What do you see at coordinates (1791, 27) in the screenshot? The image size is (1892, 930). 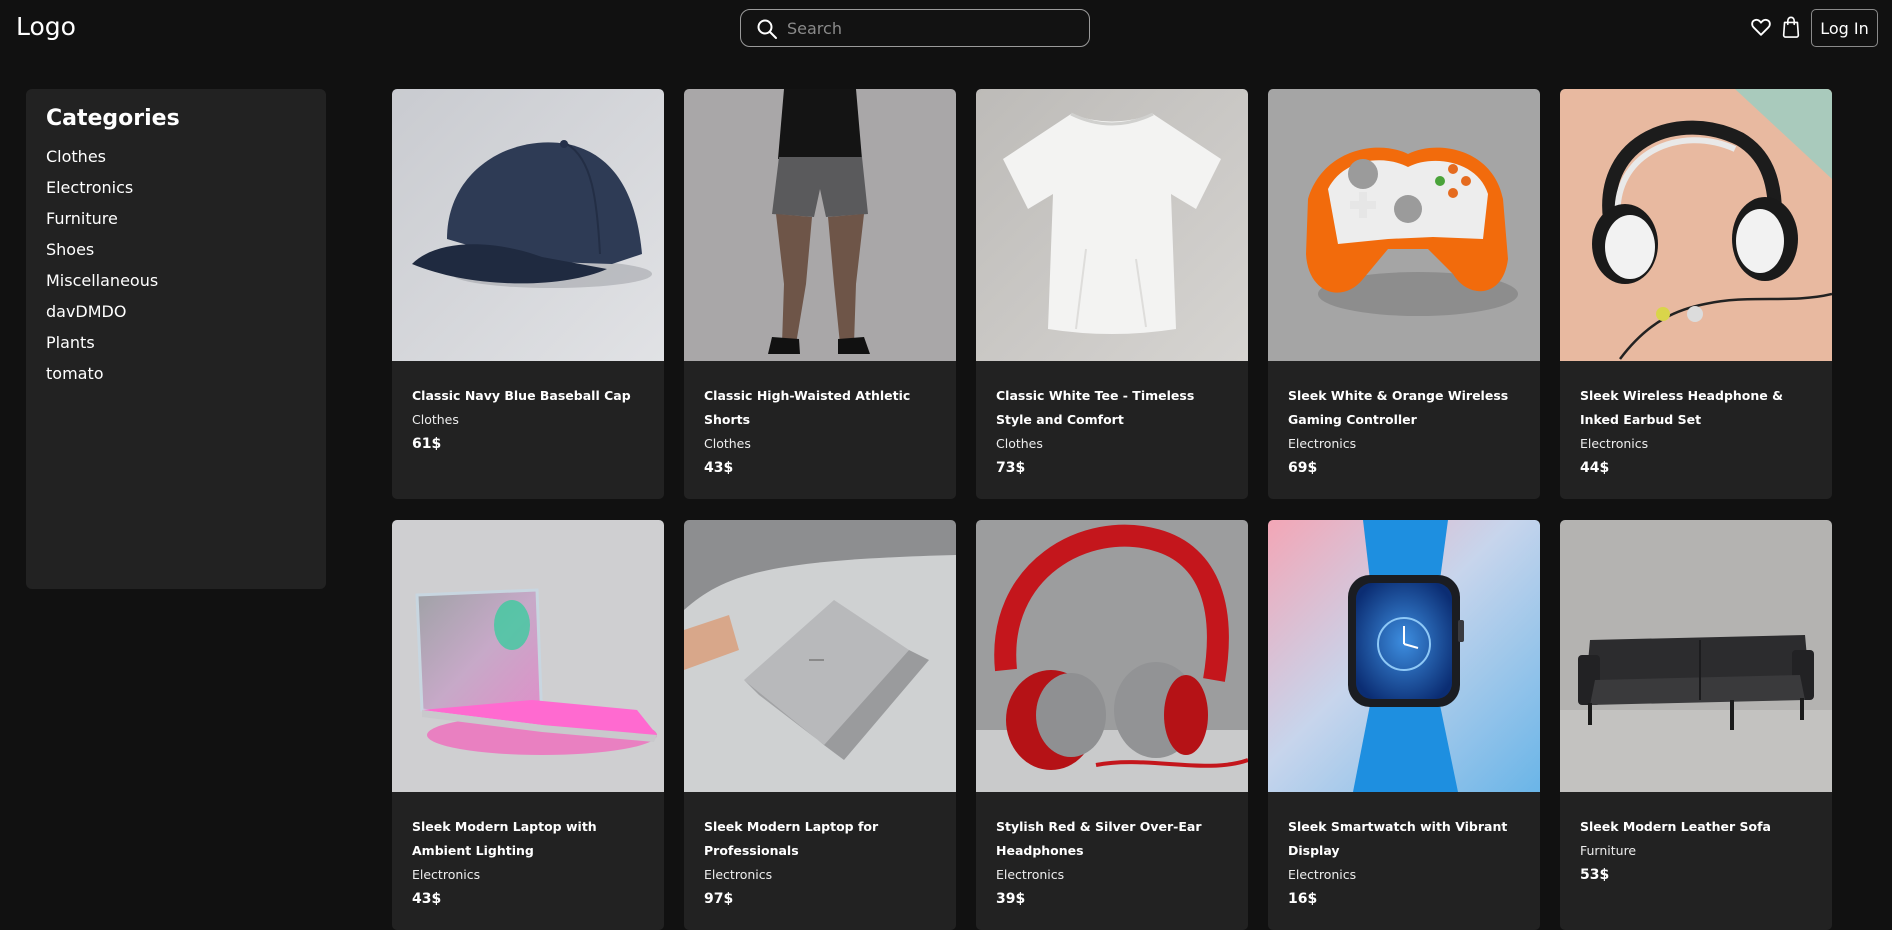 I see `shopping-bag-icon` at bounding box center [1791, 27].